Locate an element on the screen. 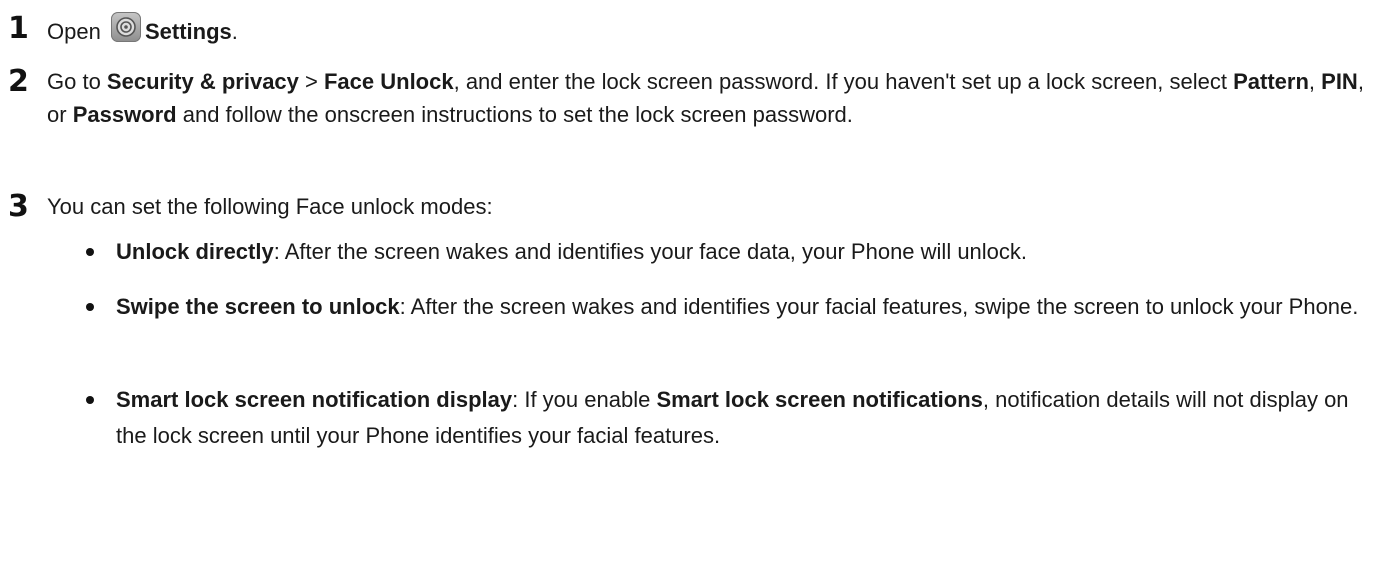  smart-lock-notifications-label: Smart lock screen notifications is located at coordinates (819, 399).